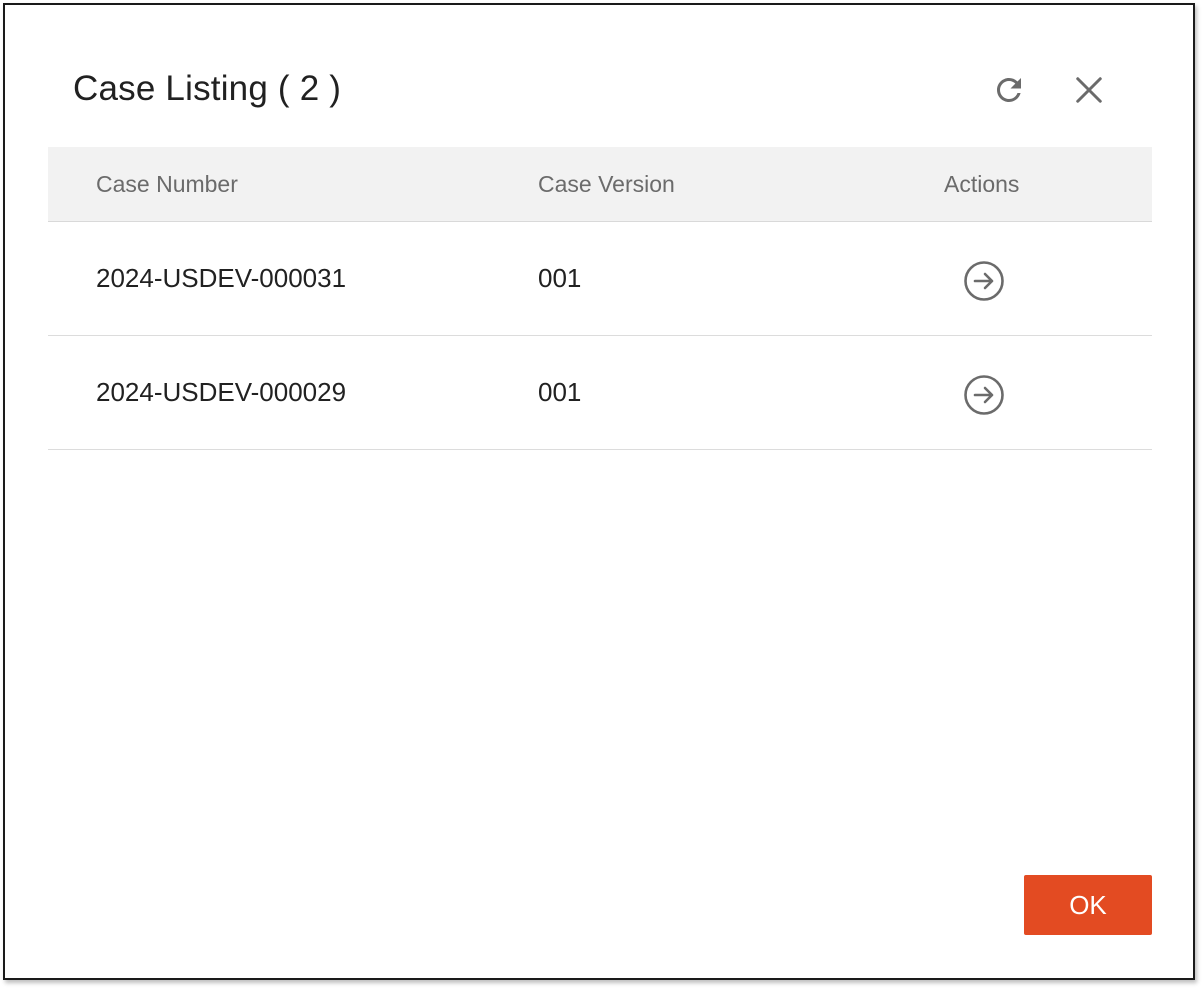  Describe the element at coordinates (1088, 905) in the screenshot. I see `ok-button: OK` at that location.